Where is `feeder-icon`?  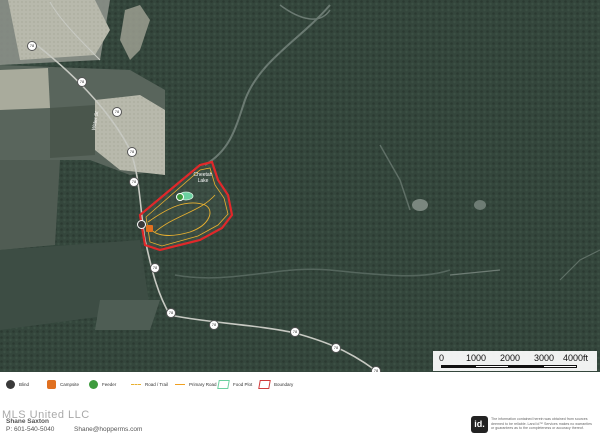
feeder-icon is located at coordinates (180, 197).